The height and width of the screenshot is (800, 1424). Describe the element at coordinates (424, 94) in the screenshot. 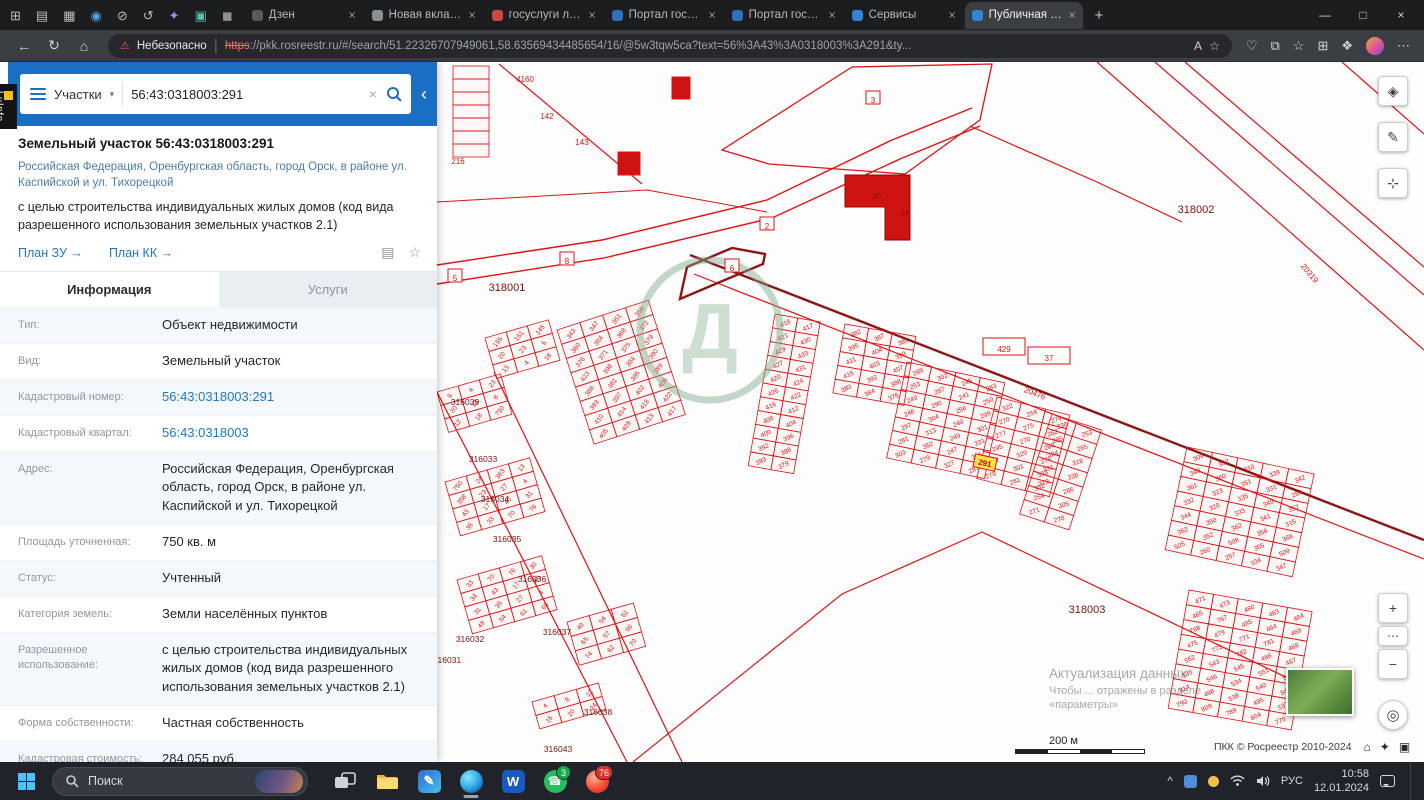

I see `collapse-panel-icon: ‹` at that location.